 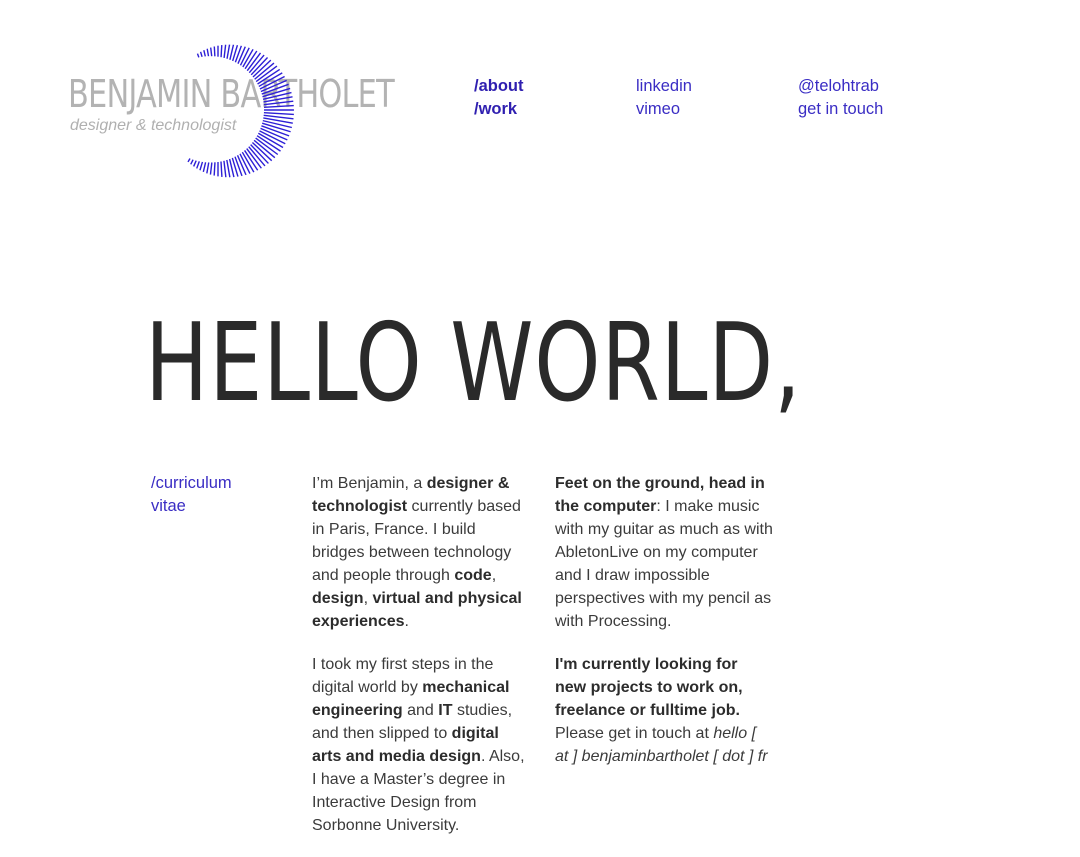 I want to click on cv-link-block: /curriculum vitae, so click(x=211, y=495).